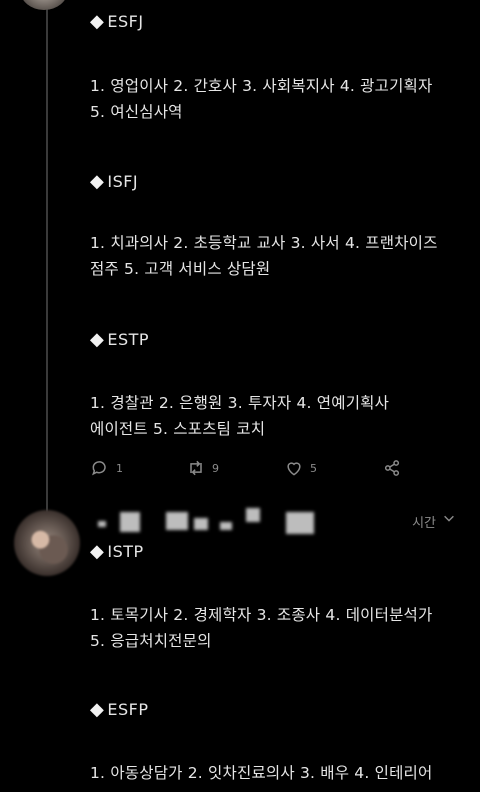  I want to click on tweet-actions: 1 9 5, so click(250, 470).